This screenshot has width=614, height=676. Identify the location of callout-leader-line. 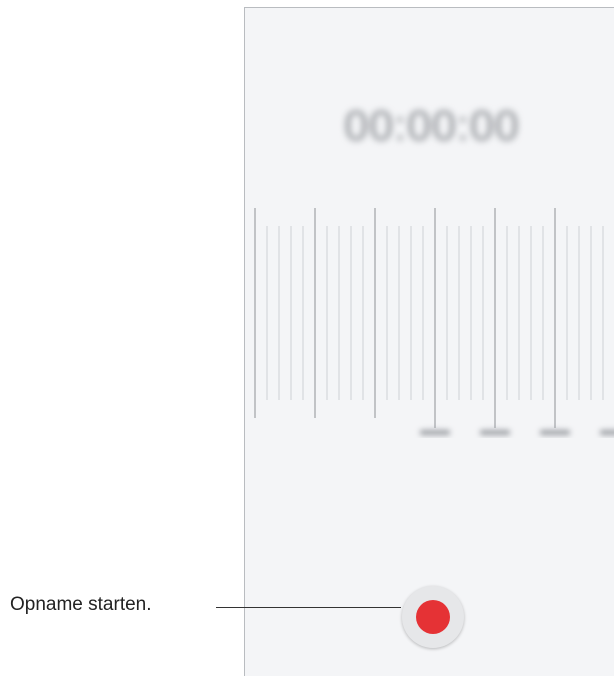
(308, 607).